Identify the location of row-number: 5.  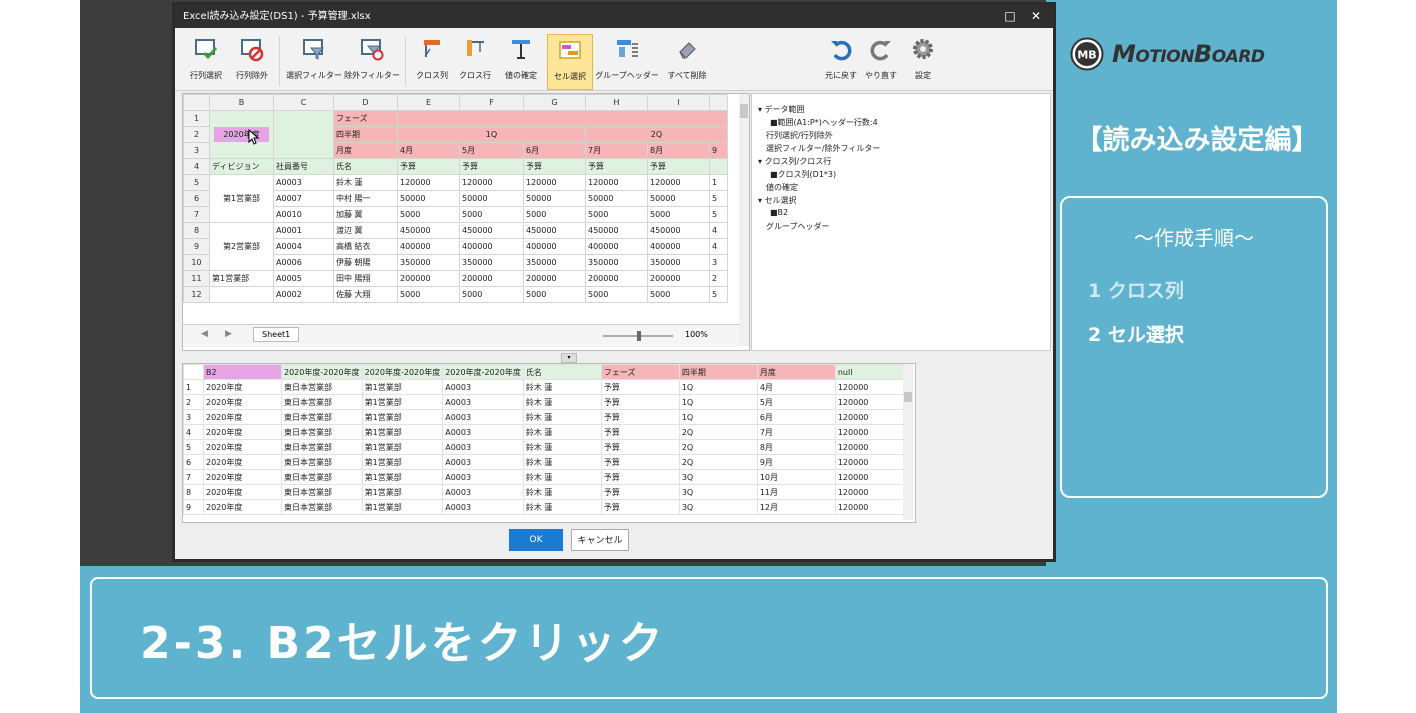
(196, 182).